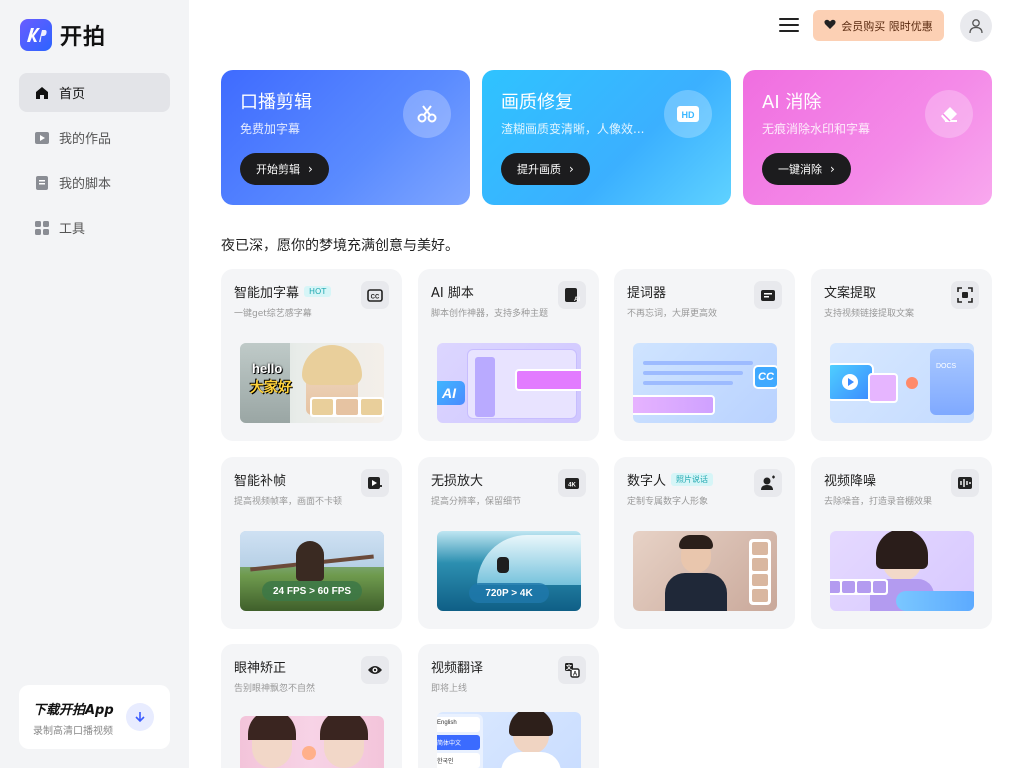 This screenshot has width=1024, height=768. What do you see at coordinates (606, 137) in the screenshot?
I see `feature-card-quality-repair: 画质修复 渣糊画质变清晰，人像效... HD 提升画质 ›` at bounding box center [606, 137].